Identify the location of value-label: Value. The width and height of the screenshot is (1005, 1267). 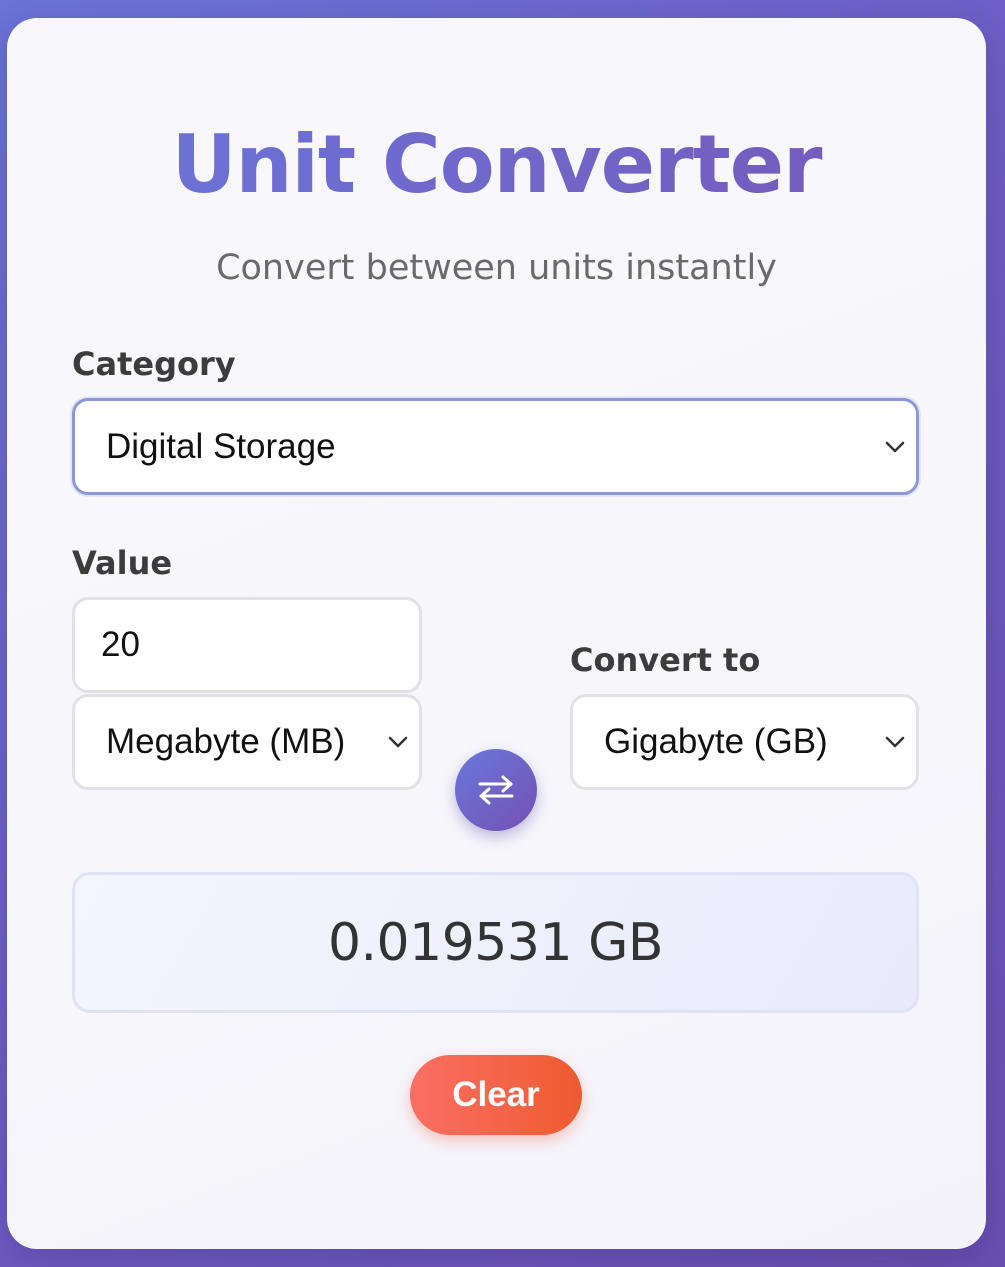
(122, 563).